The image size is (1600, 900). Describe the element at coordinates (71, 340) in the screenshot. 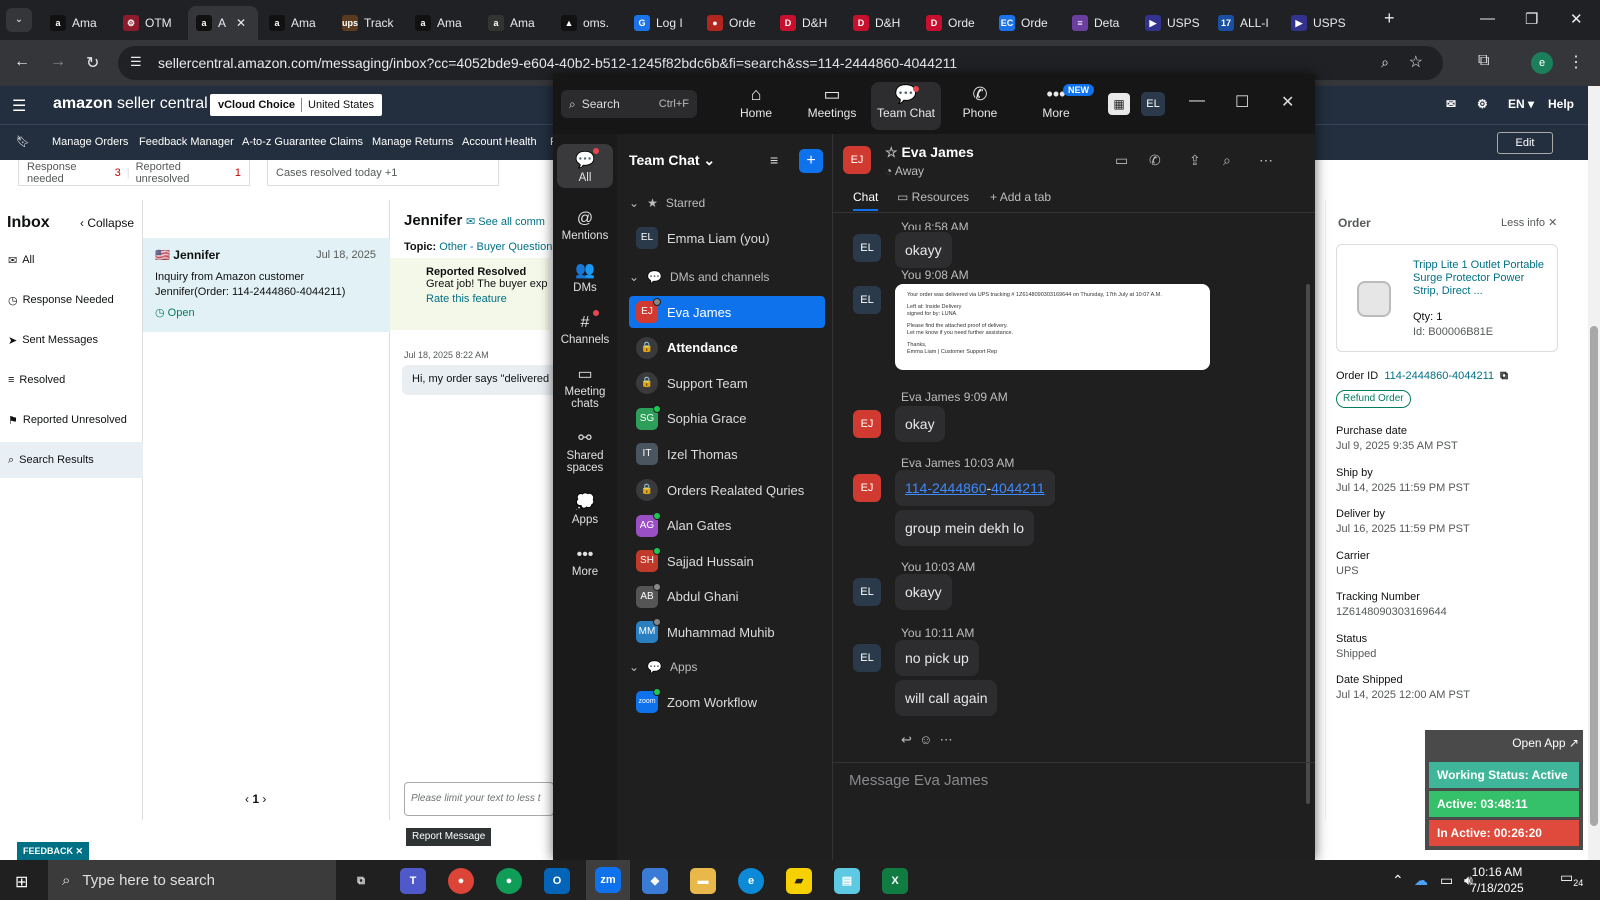

I see `inbox-folder-sent-messages: ➤ Sent Messages` at that location.